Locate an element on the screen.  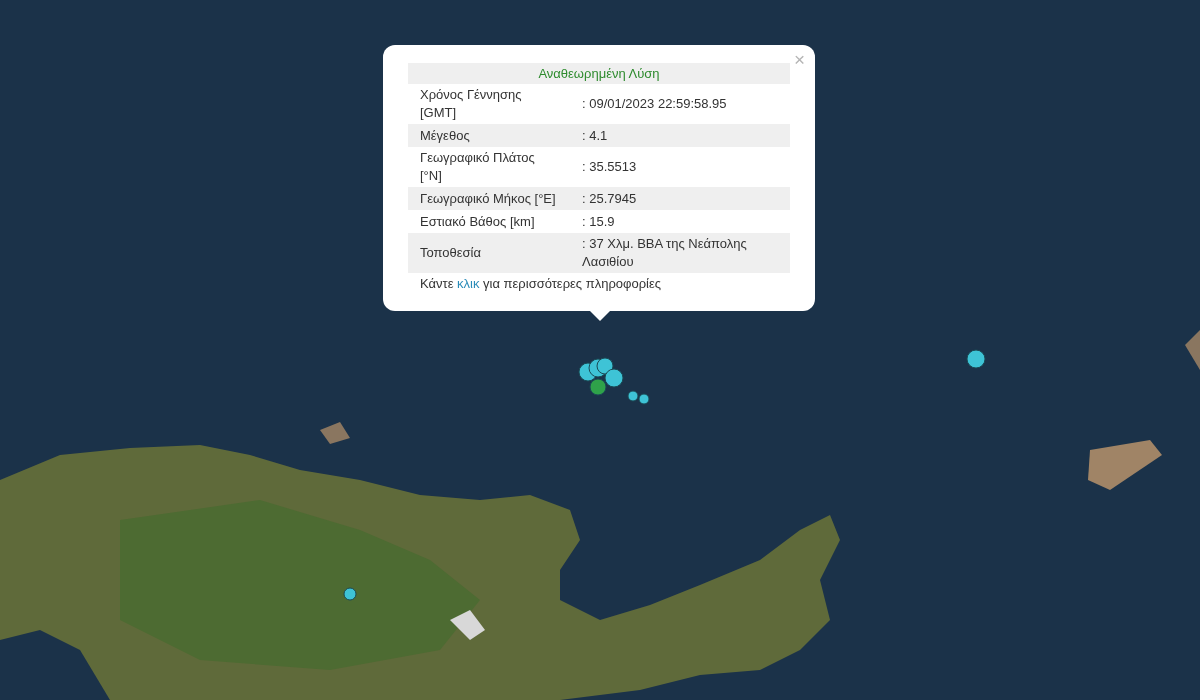
field-label: Χρόνος Γέννησης [GMT] is located at coordinates (471, 104).